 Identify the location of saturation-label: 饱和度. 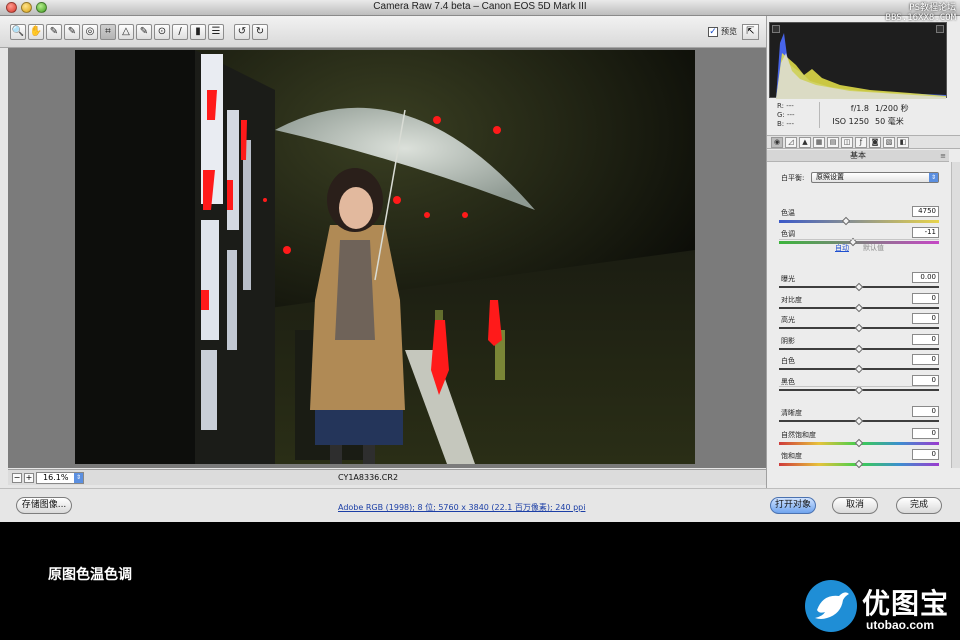
(791, 456).